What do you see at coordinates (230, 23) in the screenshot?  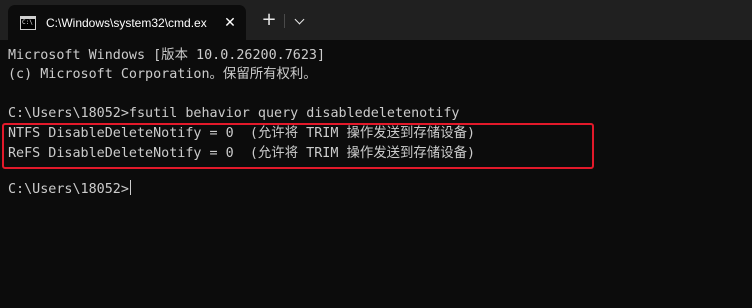 I see `close-icon: ✕` at bounding box center [230, 23].